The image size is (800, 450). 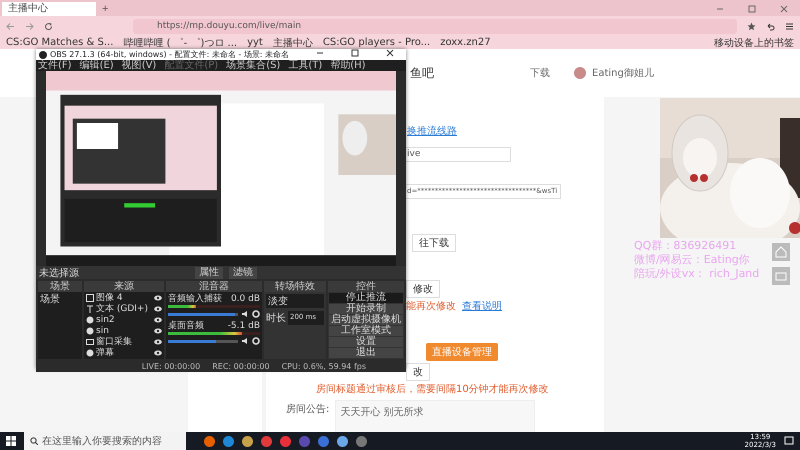 I want to click on download-link: 下载, so click(x=540, y=73).